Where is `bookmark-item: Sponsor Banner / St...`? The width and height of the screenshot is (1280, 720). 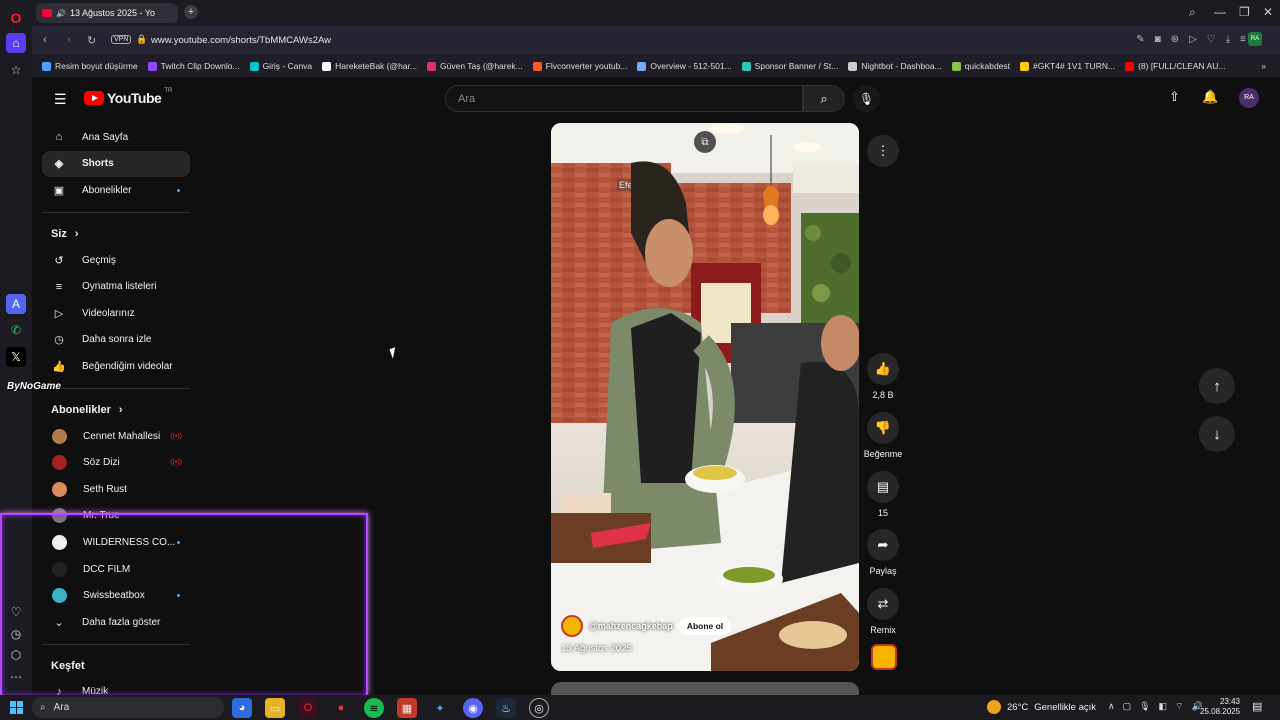 bookmark-item: Sponsor Banner / St... is located at coordinates (789, 66).